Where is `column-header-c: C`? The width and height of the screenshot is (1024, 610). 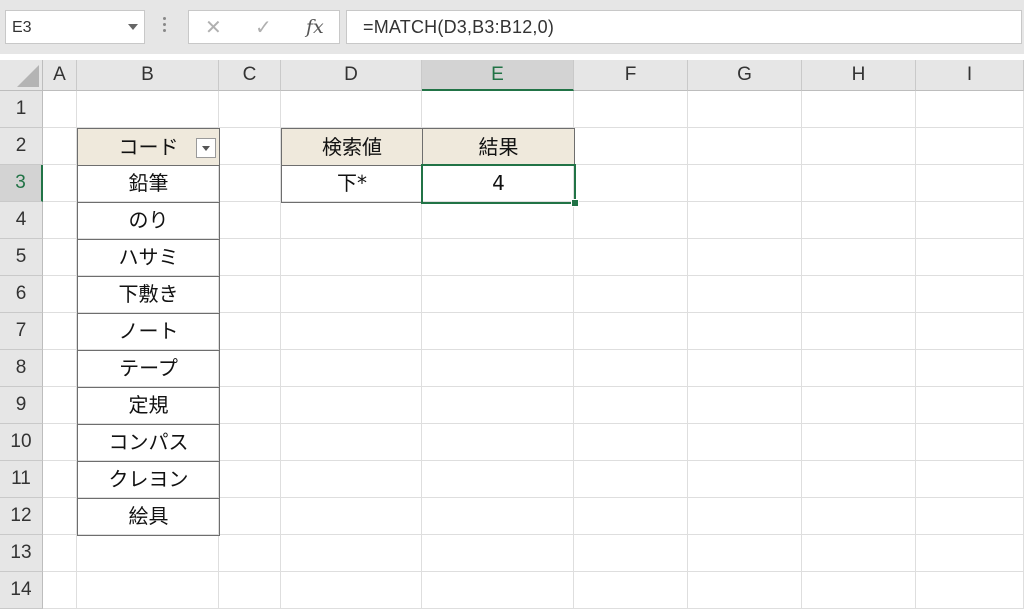
column-header-c: C is located at coordinates (250, 75).